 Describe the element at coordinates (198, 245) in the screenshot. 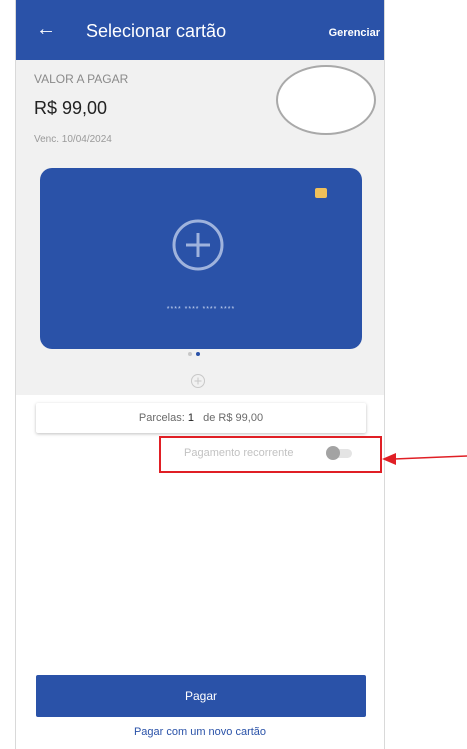

I see `plus-circle-icon` at that location.